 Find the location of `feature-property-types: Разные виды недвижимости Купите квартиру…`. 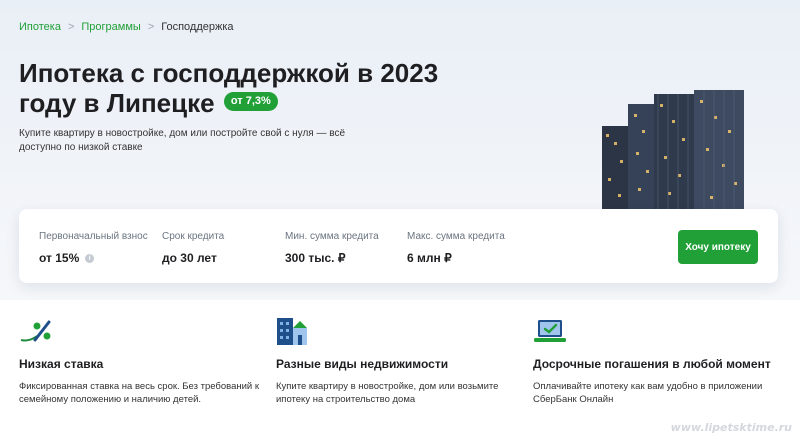

feature-property-types: Разные виды недвижимости Купите квартиру… is located at coordinates (401, 361).